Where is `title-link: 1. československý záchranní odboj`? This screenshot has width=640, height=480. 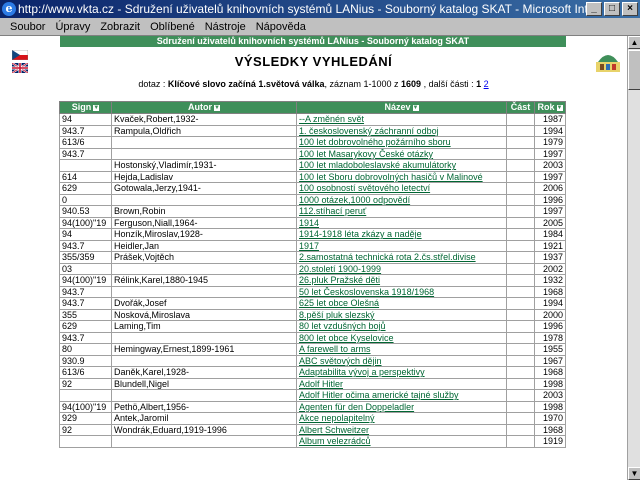
title-link: 1. československý záchranní odboj is located at coordinates (369, 131).